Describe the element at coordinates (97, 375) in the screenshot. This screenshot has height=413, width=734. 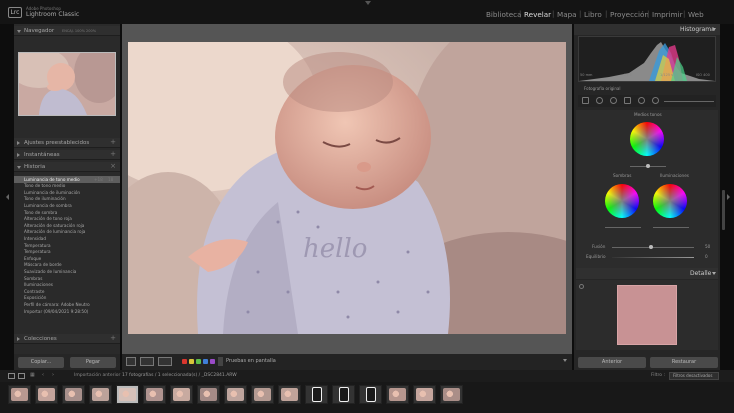
I see `filmstrip-source: Importación anterior` at that location.